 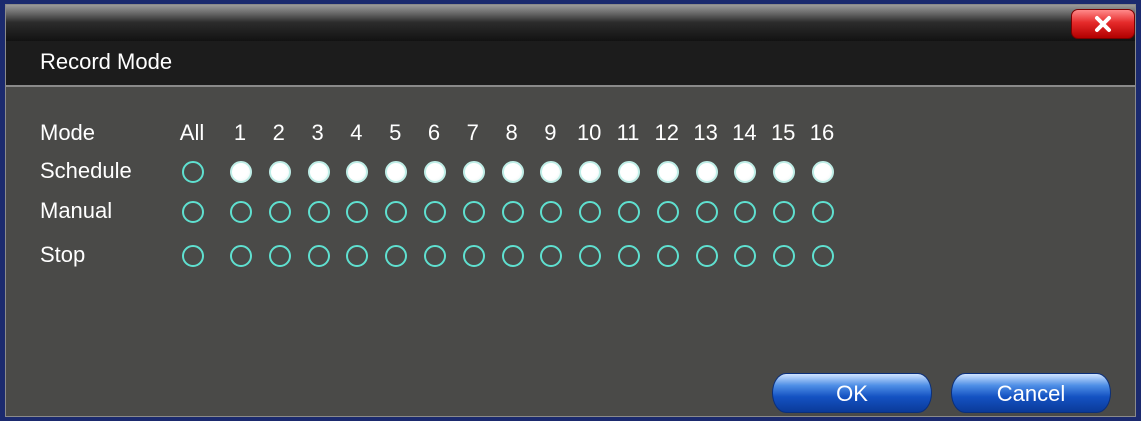 What do you see at coordinates (570, 64) in the screenshot?
I see `dialog-header: Record Mode` at bounding box center [570, 64].